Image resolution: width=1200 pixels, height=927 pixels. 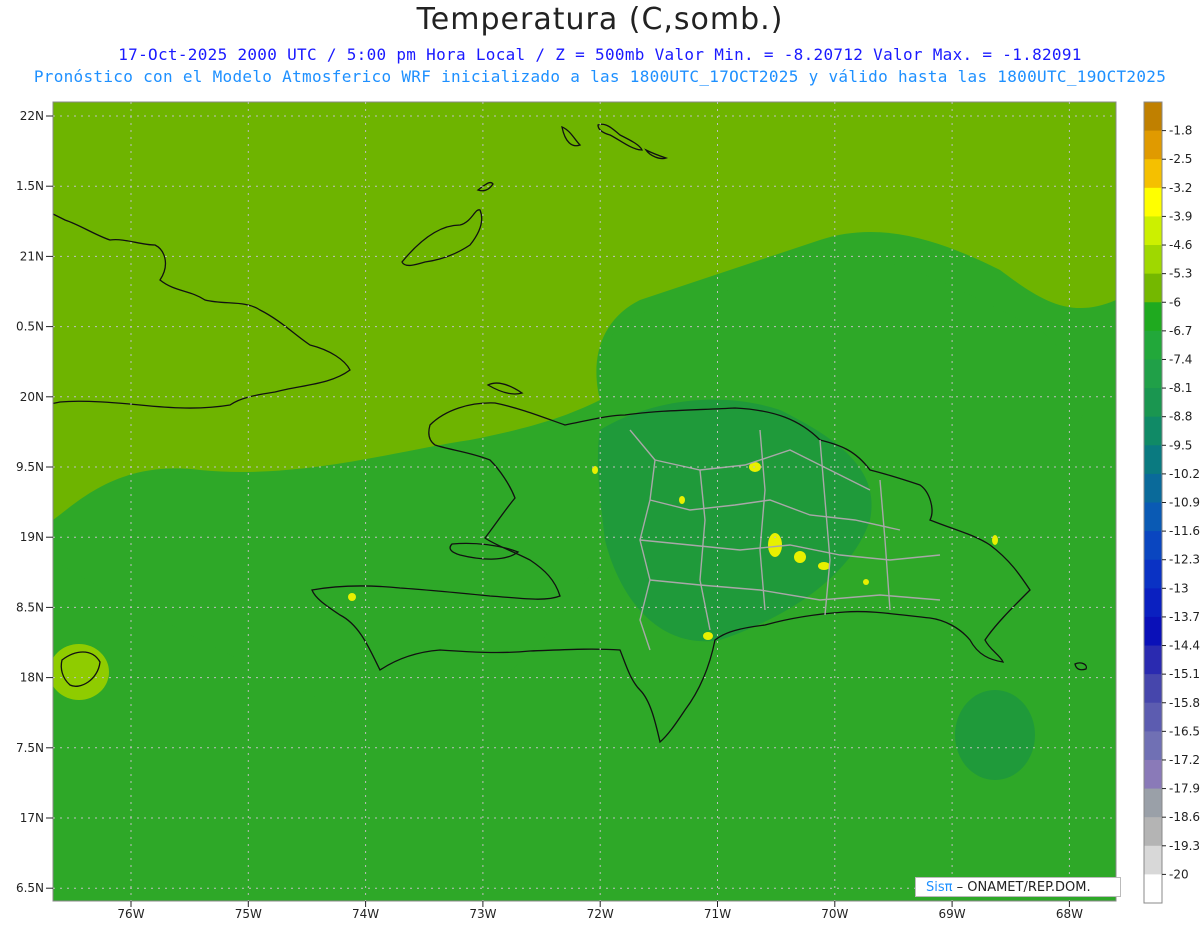 I want to click on lon-tick-label: 72W, so click(x=600, y=914).